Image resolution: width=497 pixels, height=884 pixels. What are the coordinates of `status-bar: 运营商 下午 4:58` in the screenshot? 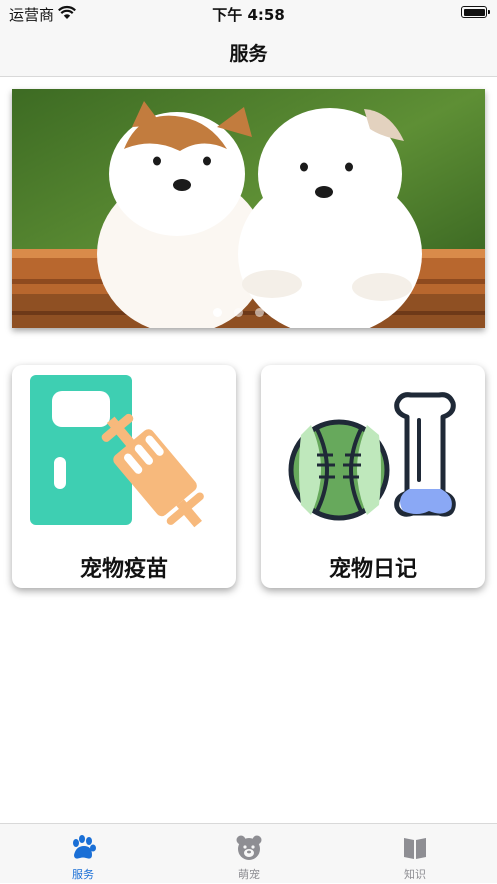 It's located at (248, 13).